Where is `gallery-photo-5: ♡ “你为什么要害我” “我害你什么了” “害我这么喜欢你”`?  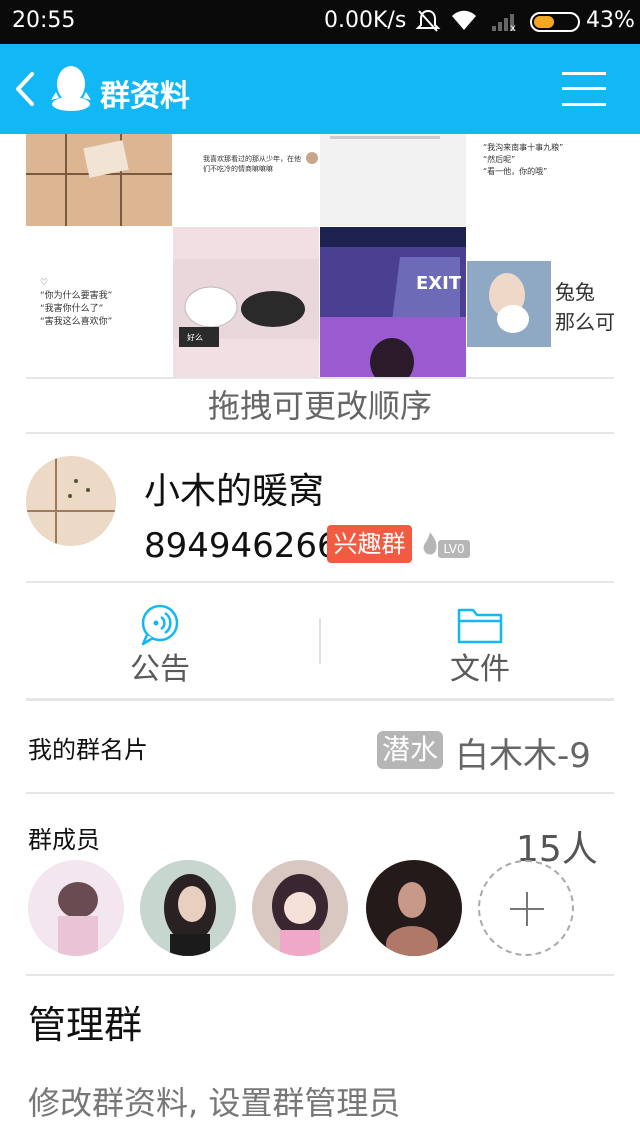
gallery-photo-5: ♡ “你为什么要害我” “我害你什么了” “害我这么喜欢你” is located at coordinates (99, 302).